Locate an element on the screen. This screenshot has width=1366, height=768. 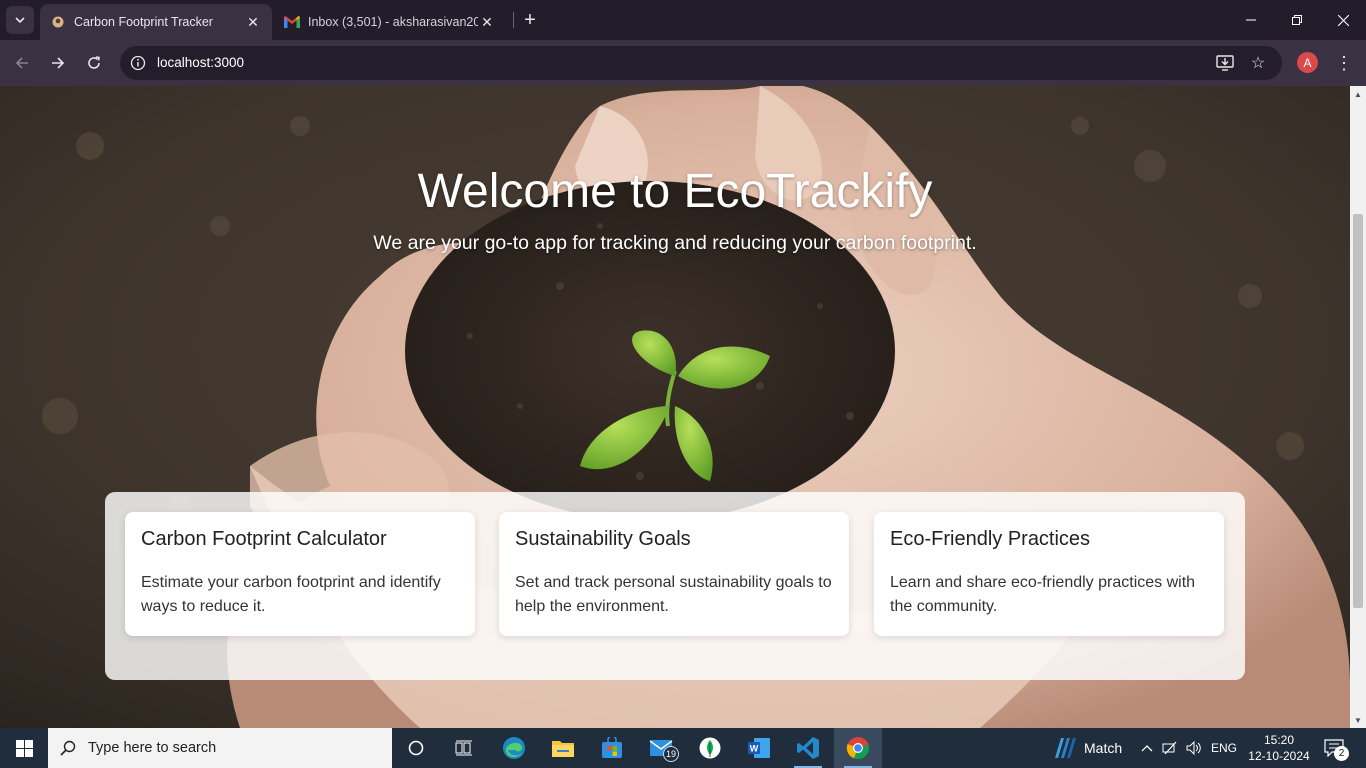
start-button is located at coordinates (24, 748).